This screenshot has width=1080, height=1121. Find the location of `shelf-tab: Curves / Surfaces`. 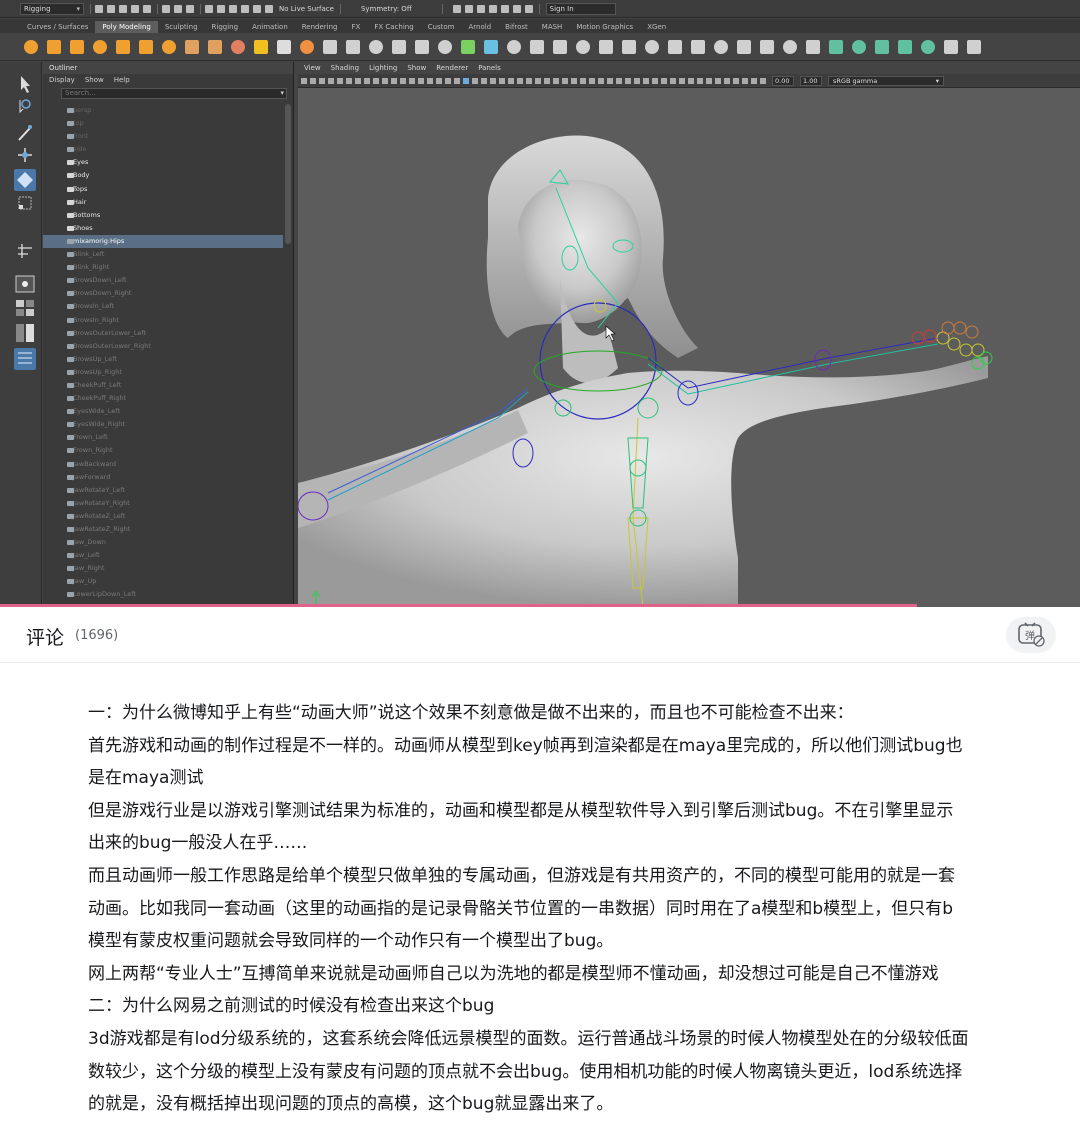

shelf-tab: Curves / Surfaces is located at coordinates (57, 27).